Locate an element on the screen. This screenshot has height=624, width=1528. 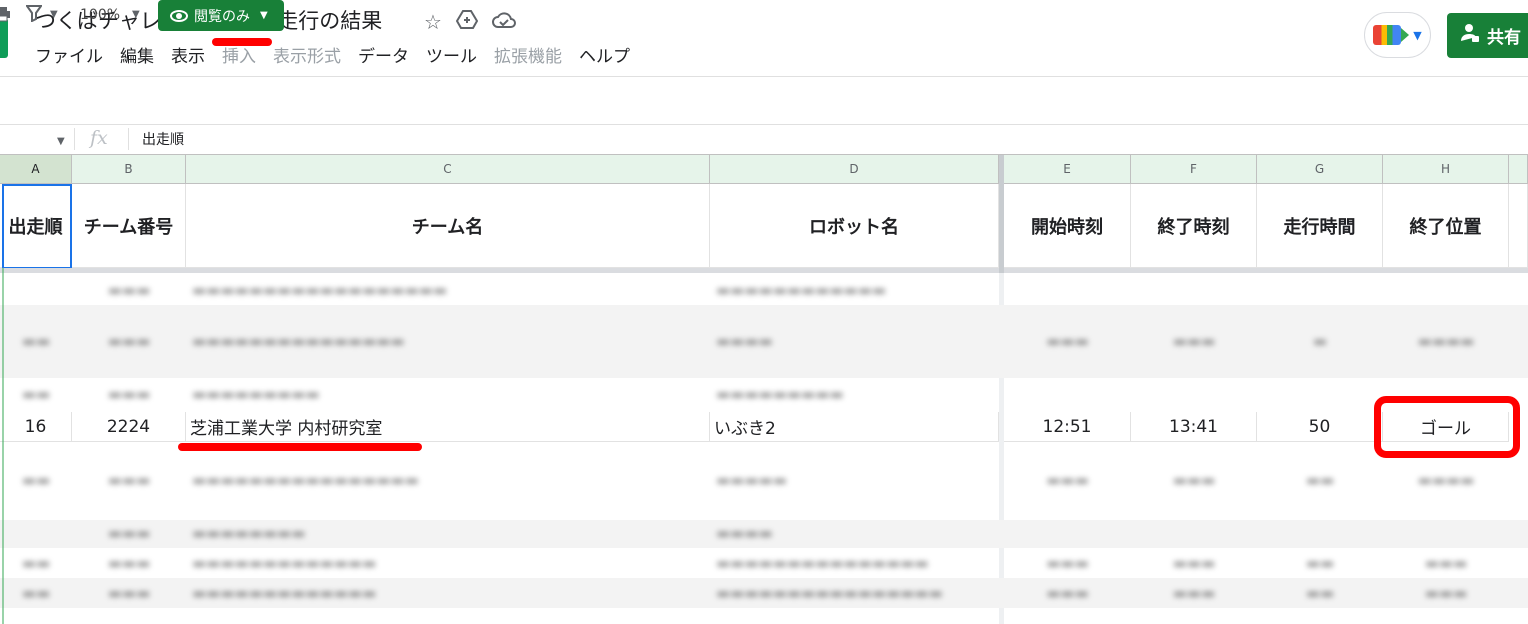
header-divider is located at coordinates (764, 76).